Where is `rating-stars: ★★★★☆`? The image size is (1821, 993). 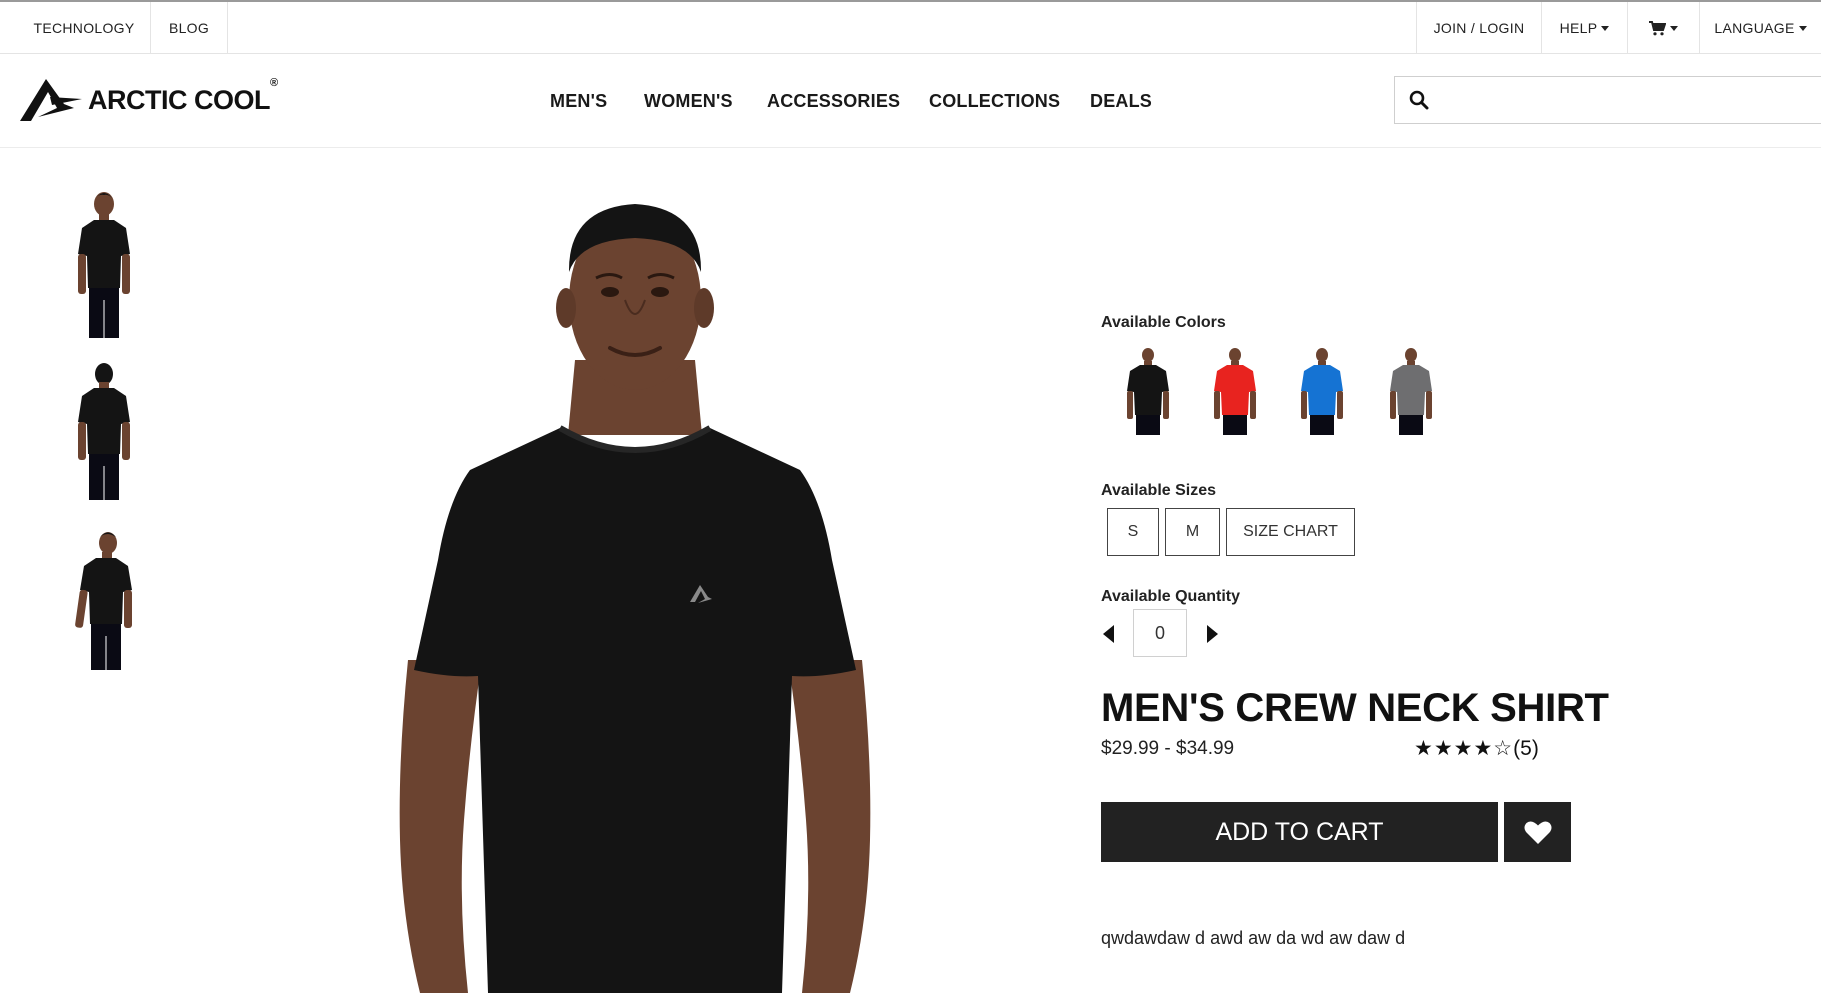
rating-stars: ★★★★☆ is located at coordinates (1464, 748).